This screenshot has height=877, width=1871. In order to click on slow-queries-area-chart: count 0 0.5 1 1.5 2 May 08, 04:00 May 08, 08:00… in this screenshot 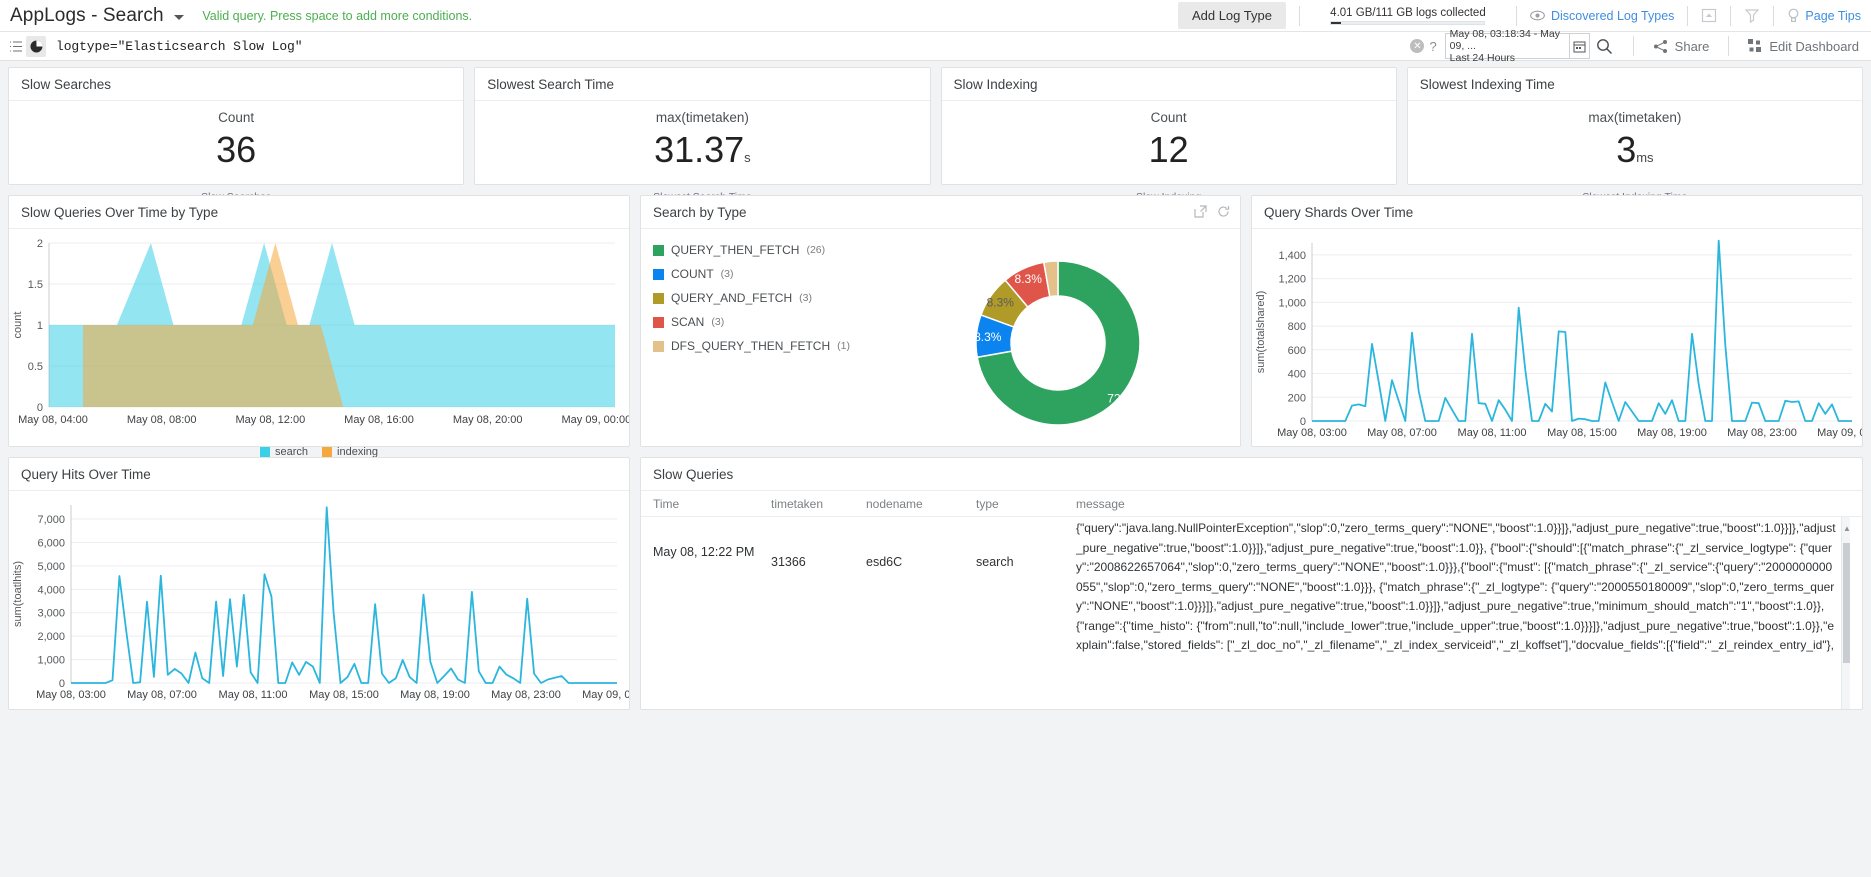, I will do `click(320, 334)`.